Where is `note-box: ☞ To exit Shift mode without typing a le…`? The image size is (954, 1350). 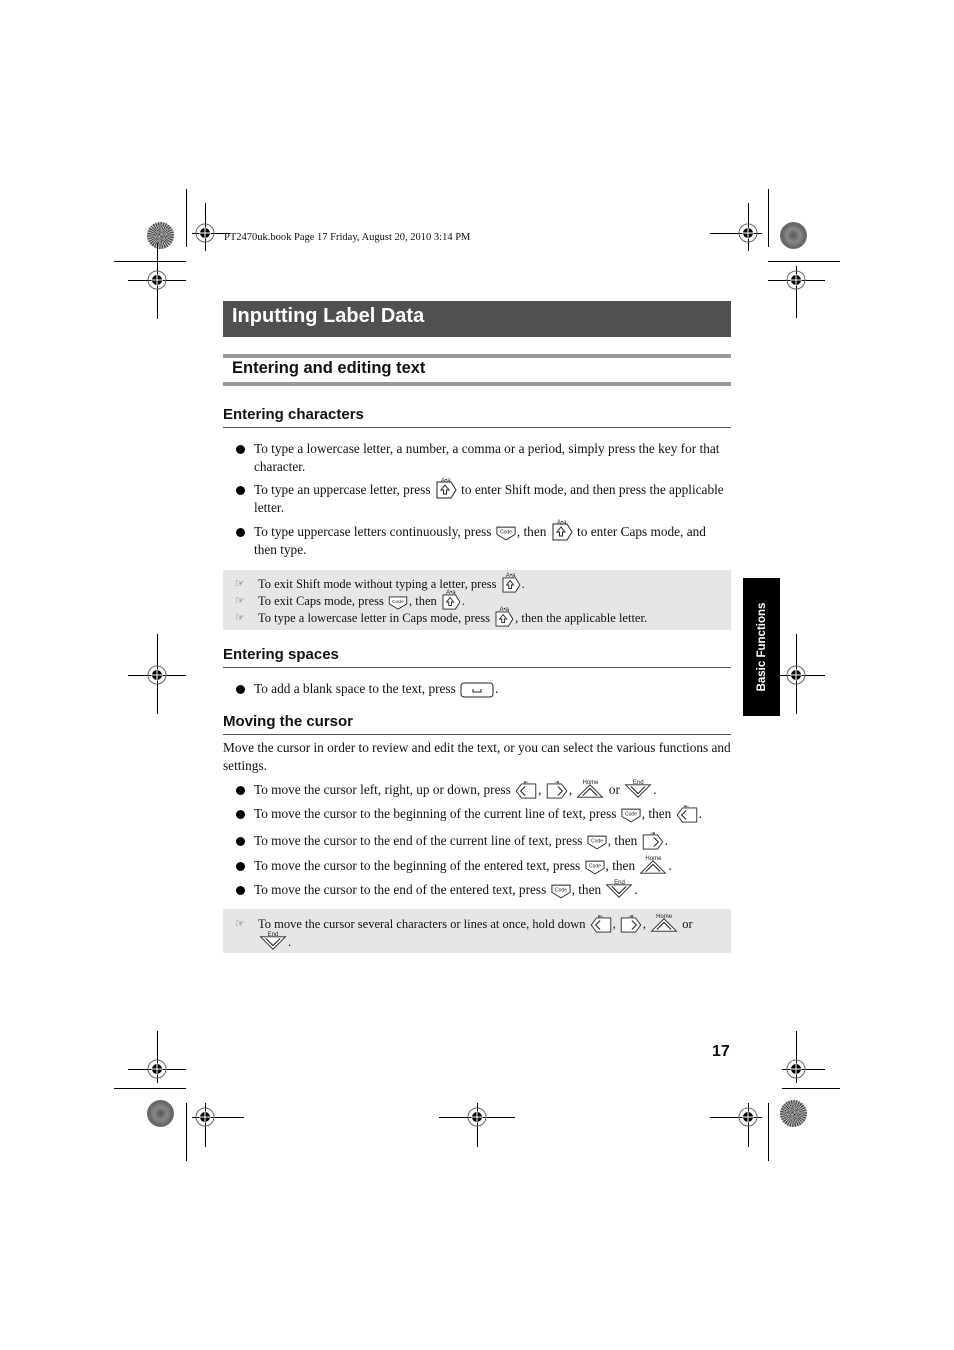 note-box: ☞ To exit Shift mode without typing a le… is located at coordinates (477, 600).